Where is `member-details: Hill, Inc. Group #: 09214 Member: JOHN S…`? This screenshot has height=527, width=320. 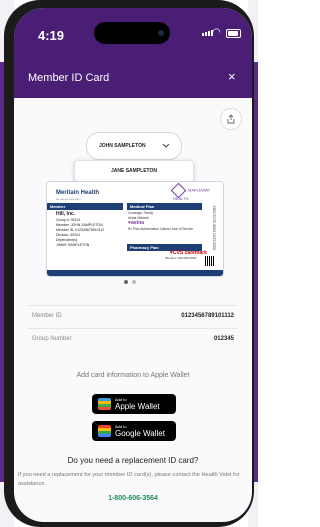
member-details: Hill, Inc. Group #: 09214 Member: JOHN S… is located at coordinates (80, 229).